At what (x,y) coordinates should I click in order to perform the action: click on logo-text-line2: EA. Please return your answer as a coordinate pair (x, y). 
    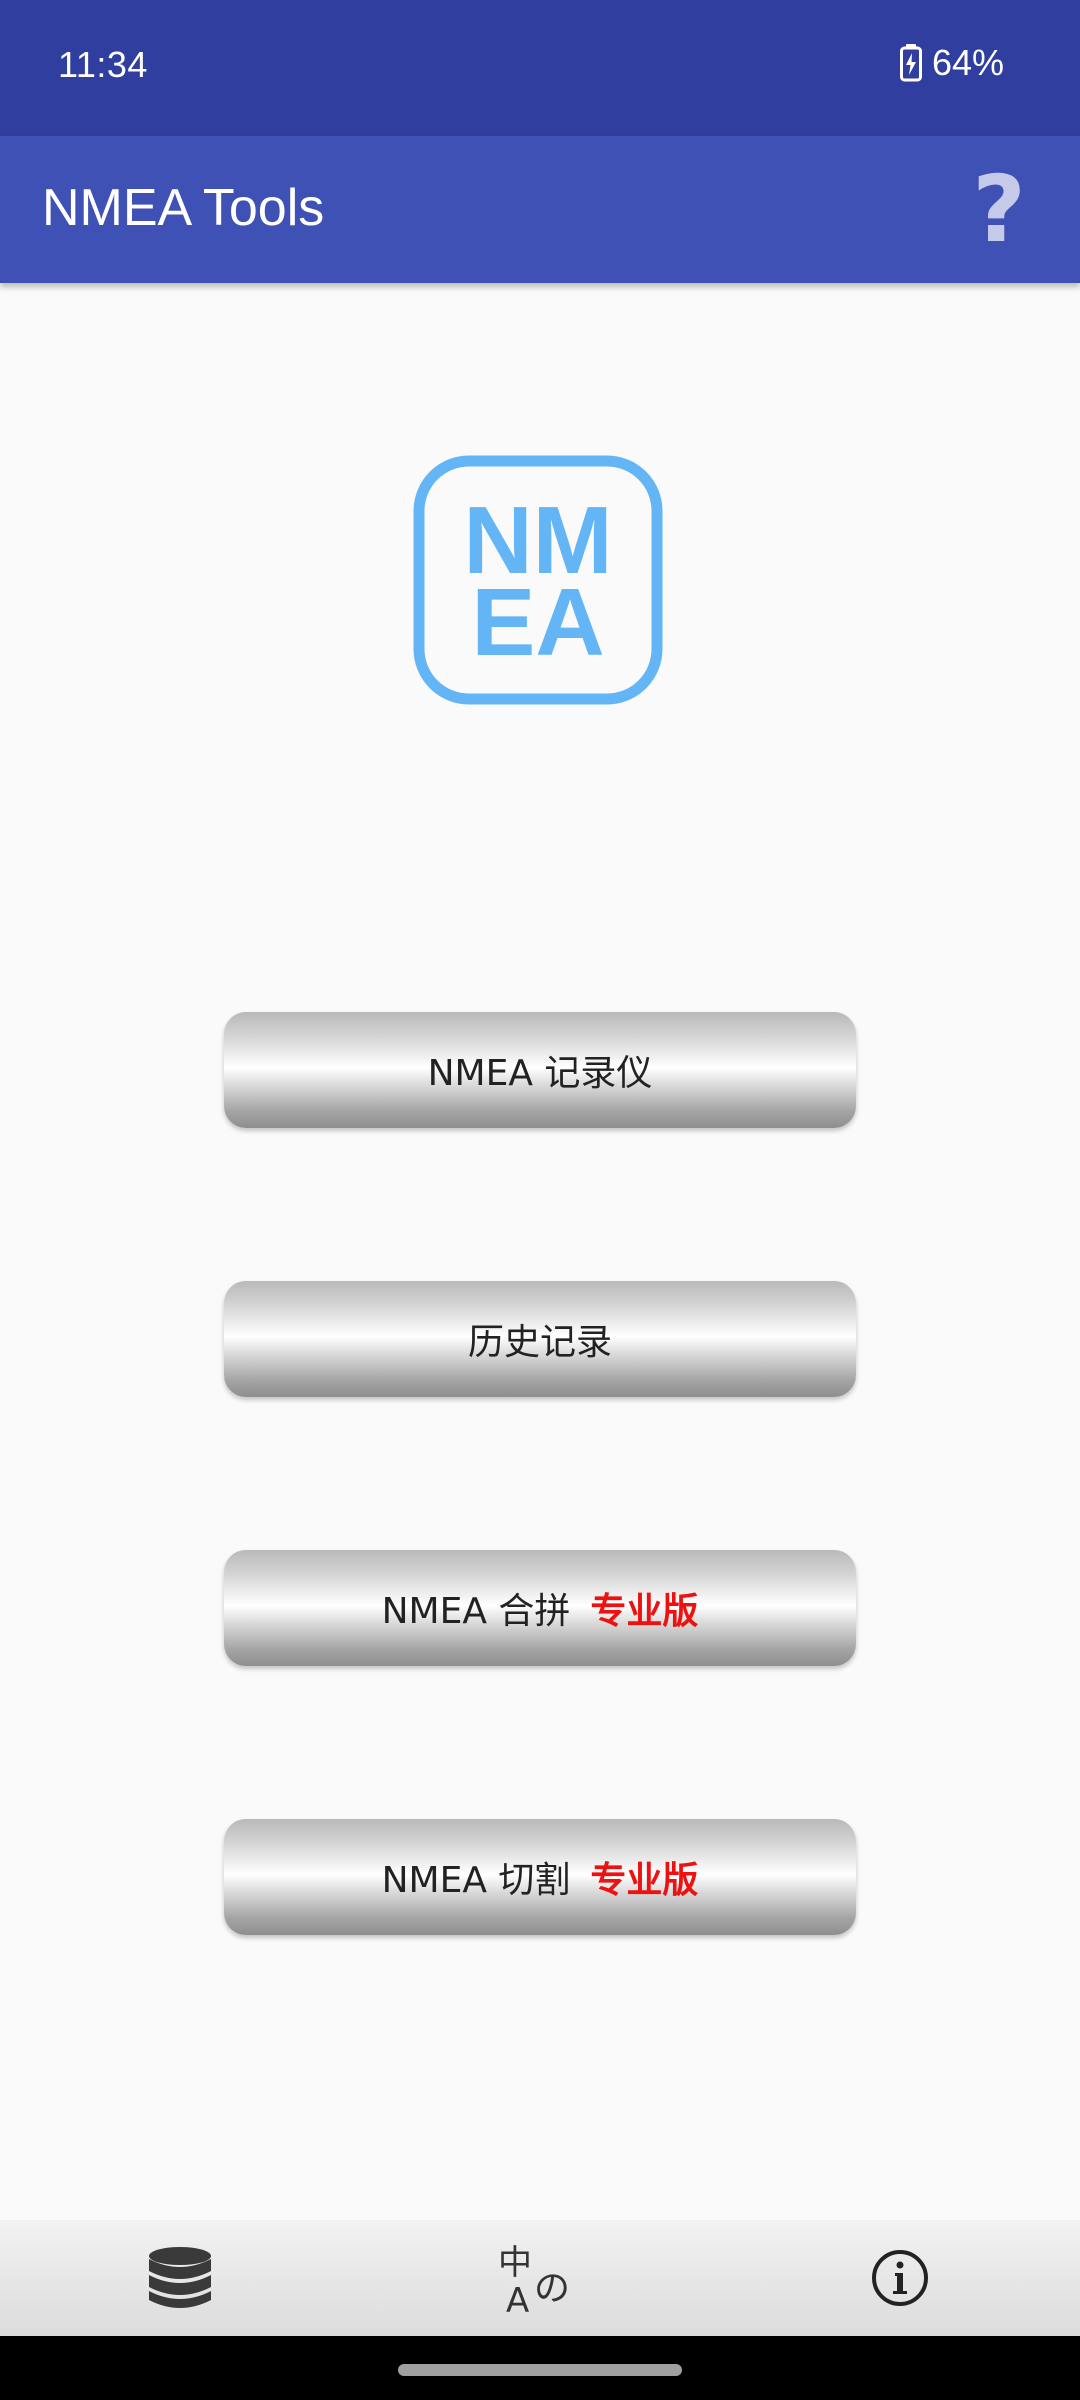
    Looking at the image, I should click on (537, 622).